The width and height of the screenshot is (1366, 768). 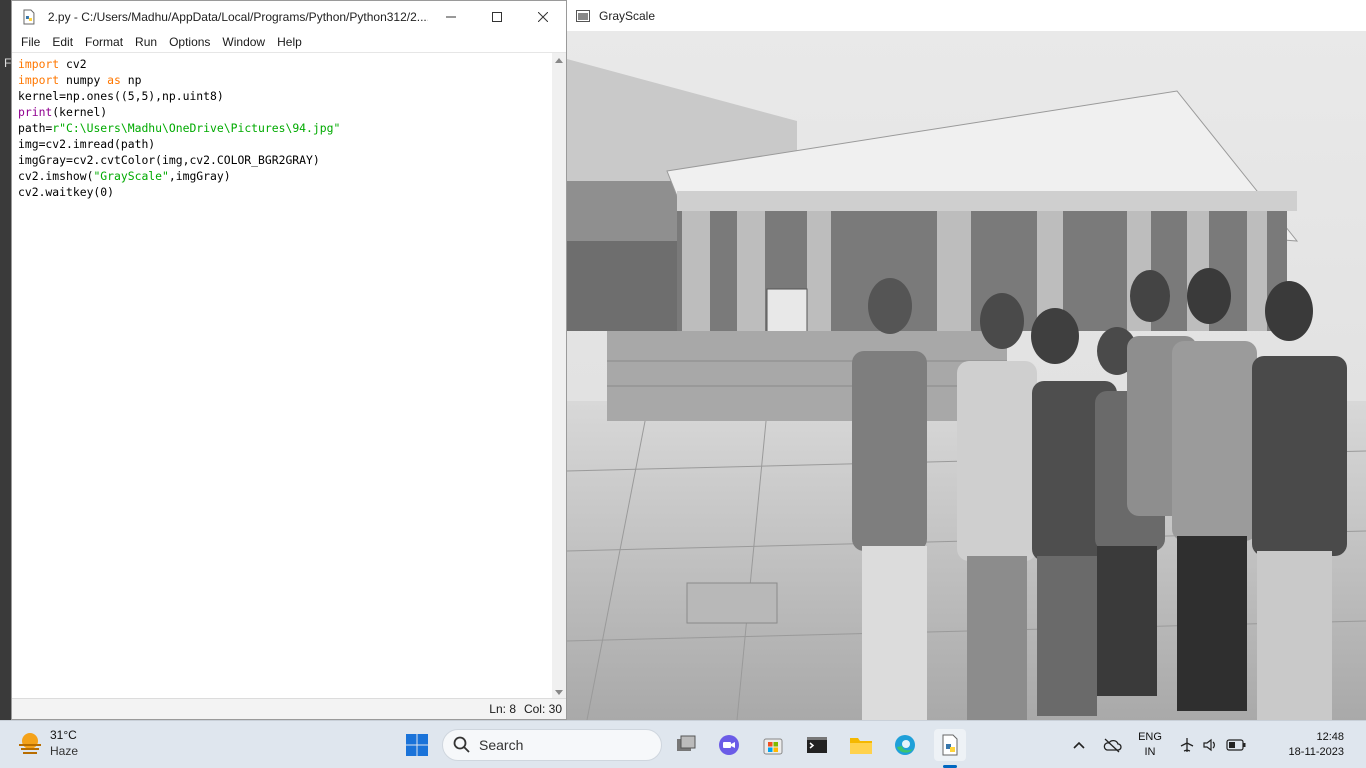 I want to click on code-line: cv2.waitkey(0), so click(x=286, y=192).